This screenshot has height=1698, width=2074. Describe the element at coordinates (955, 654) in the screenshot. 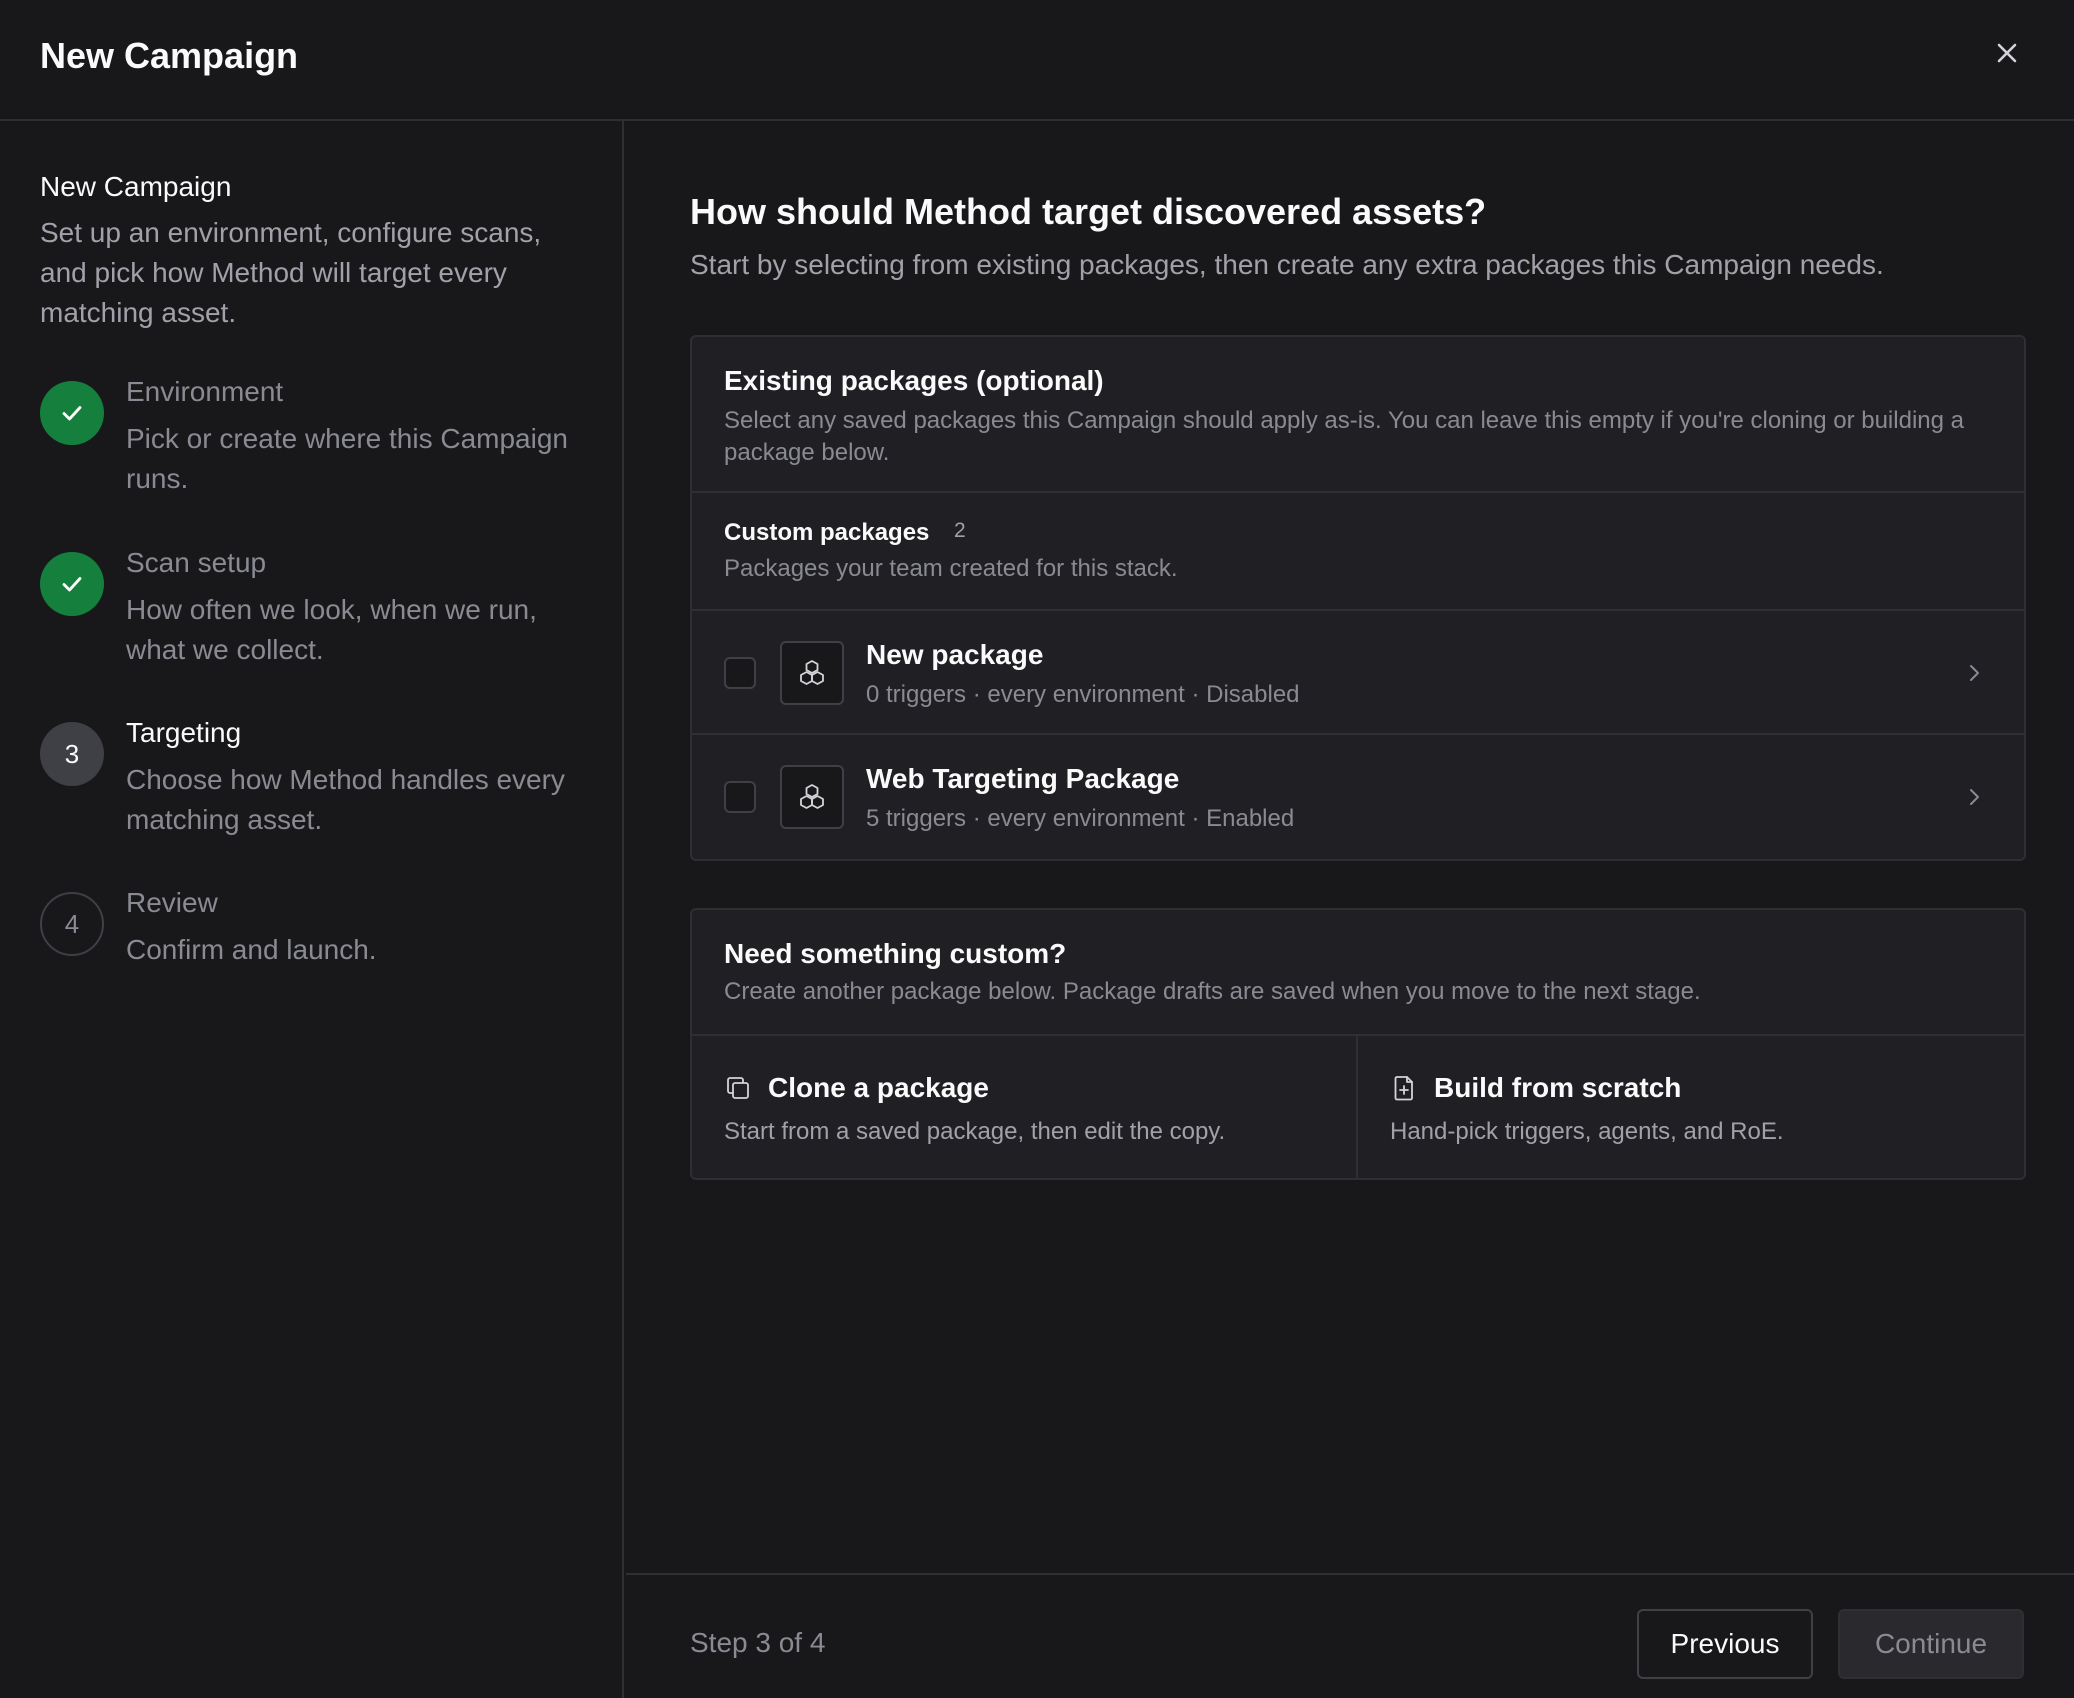

I see `package-name: New package` at that location.